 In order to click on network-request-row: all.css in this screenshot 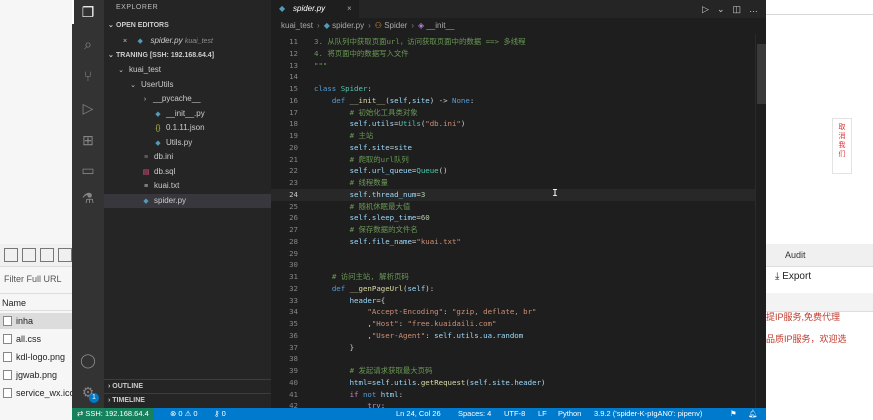, I will do `click(36, 339)`.